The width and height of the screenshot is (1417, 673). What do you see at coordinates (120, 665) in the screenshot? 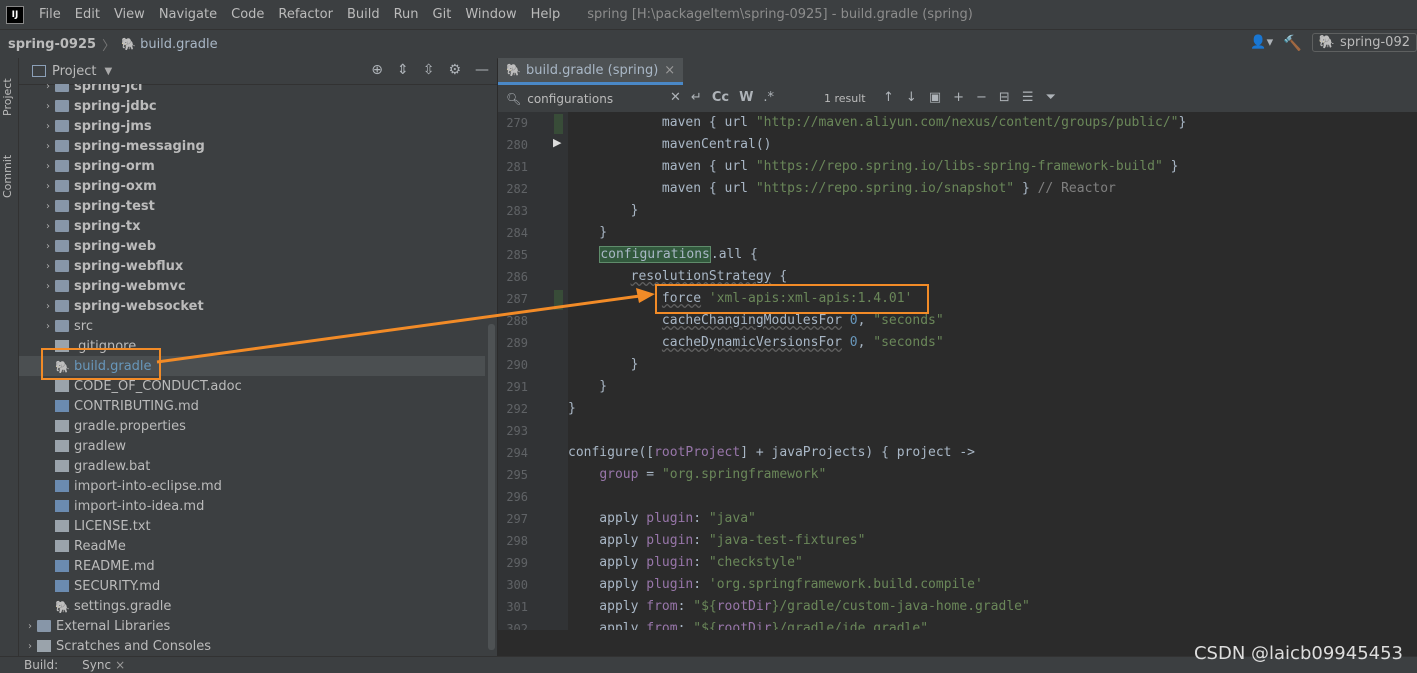
I see `close-icon: ×` at bounding box center [120, 665].